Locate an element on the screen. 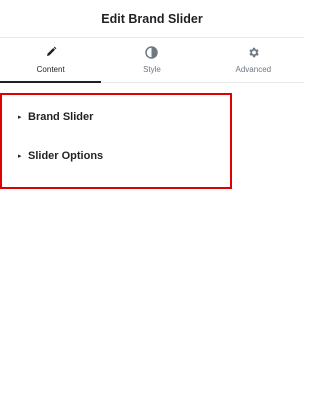  section-brand-slider: ▸ Brand Slider is located at coordinates (116, 117).